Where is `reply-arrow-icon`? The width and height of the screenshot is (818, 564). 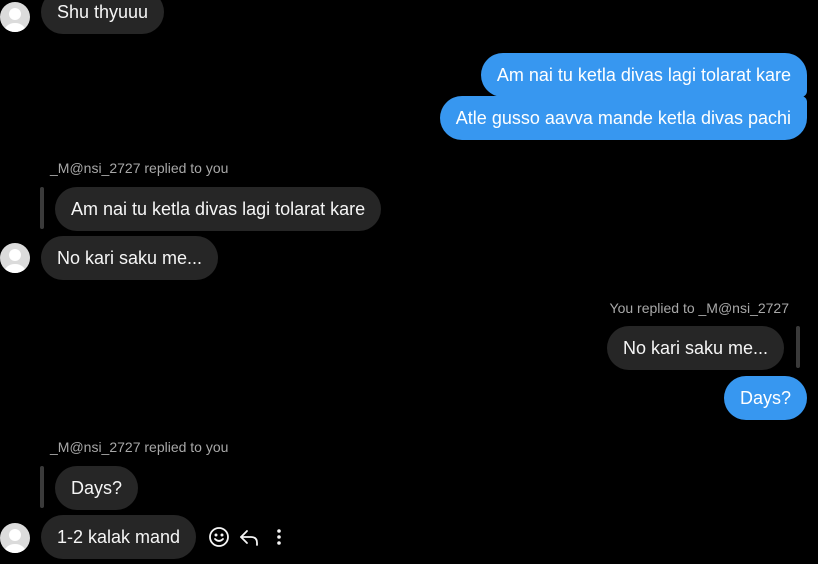 reply-arrow-icon is located at coordinates (249, 537).